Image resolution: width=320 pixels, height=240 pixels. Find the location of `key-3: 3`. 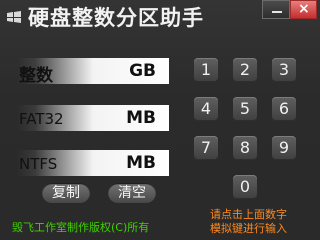

key-3: 3 is located at coordinates (284, 70).